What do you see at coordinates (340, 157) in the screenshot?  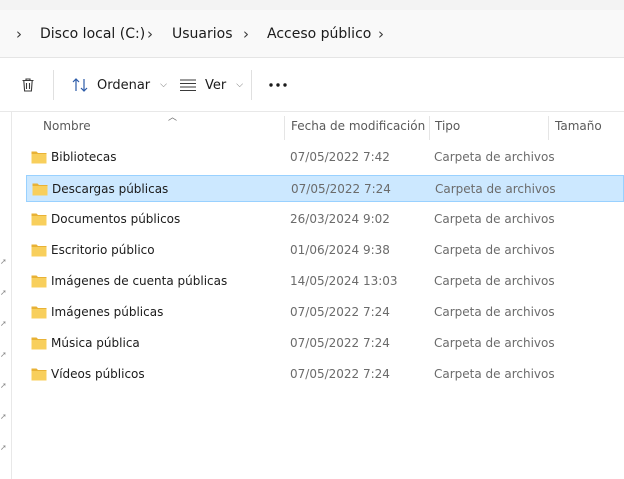 I see `file-date: 07/05/2022 7:42` at bounding box center [340, 157].